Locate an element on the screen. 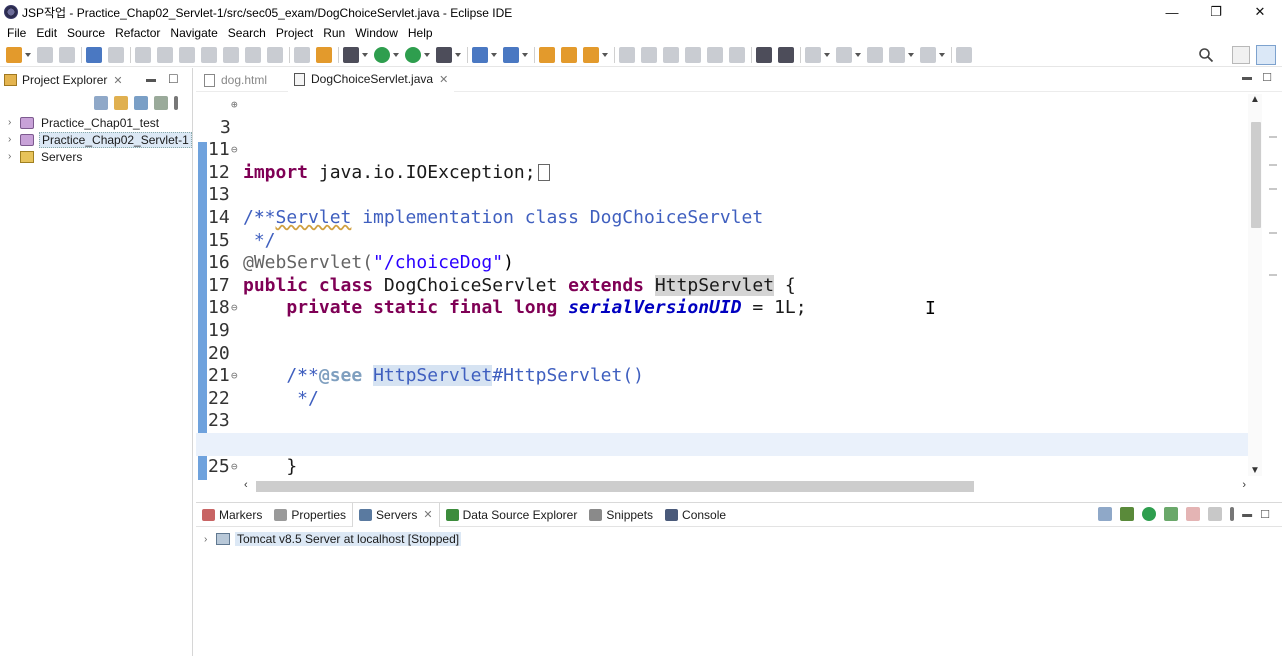  skip-breakpoints-icon is located at coordinates (116, 54).